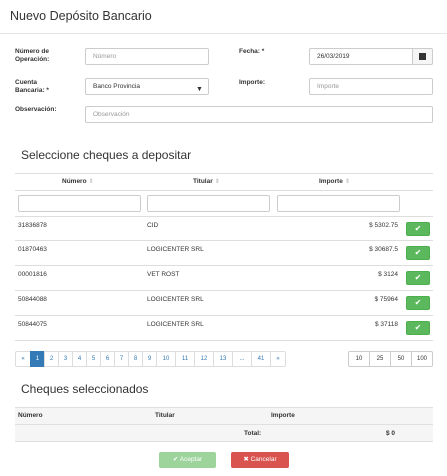 This screenshot has width=447, height=476. What do you see at coordinates (23, 359) in the screenshot?
I see `pagination-prev: «` at bounding box center [23, 359].